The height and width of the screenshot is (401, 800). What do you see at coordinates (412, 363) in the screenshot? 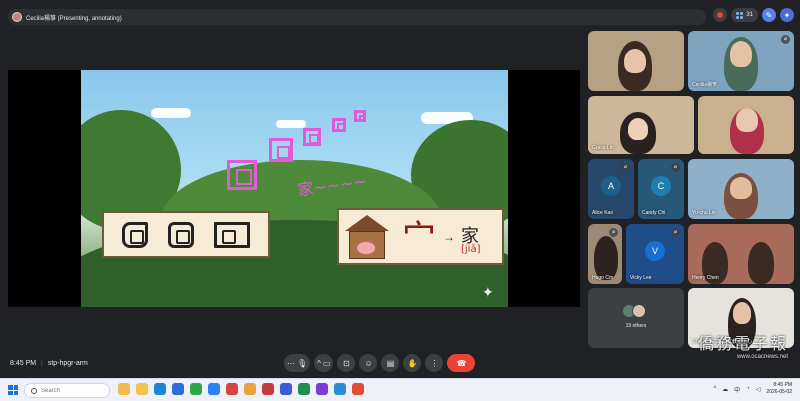
I see `raise-hand-button: ✋` at bounding box center [412, 363].